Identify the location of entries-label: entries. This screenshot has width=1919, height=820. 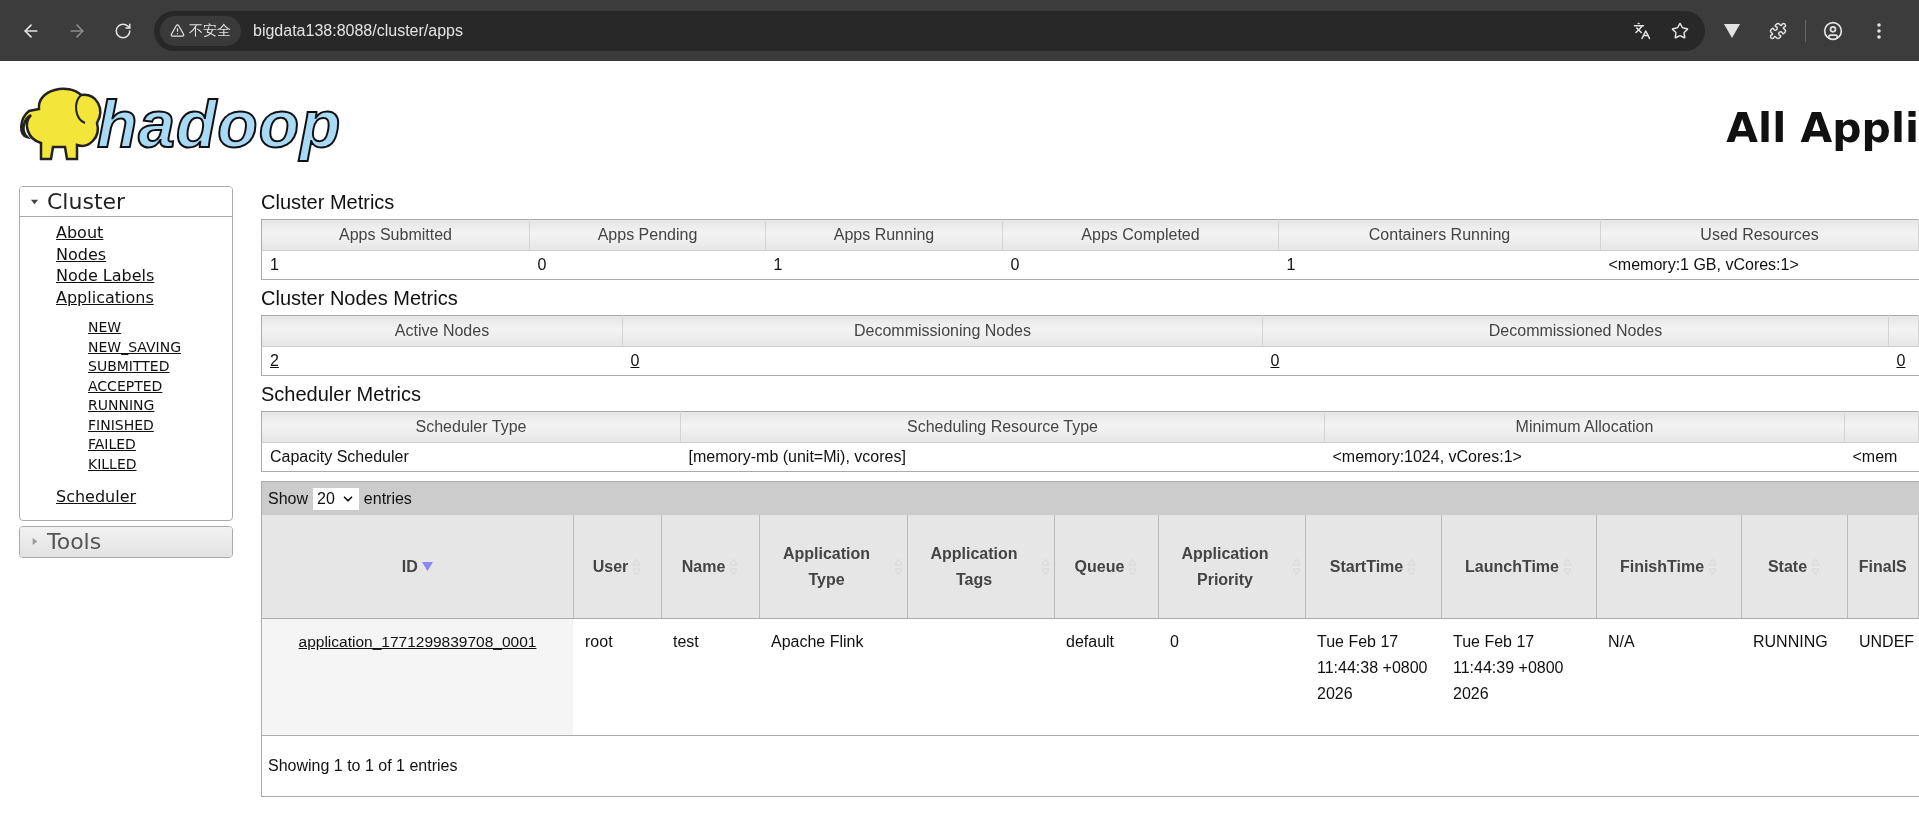
(387, 498).